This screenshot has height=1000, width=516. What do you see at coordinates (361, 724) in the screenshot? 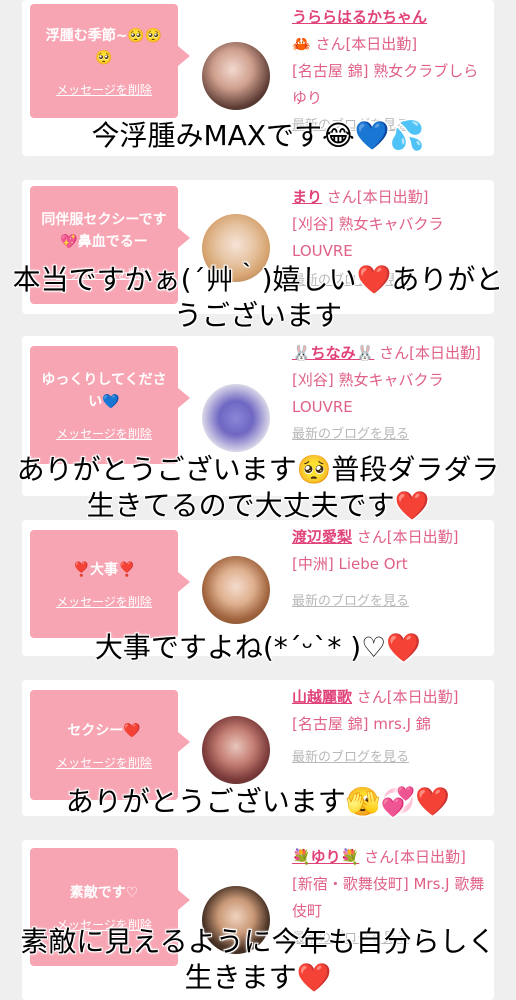
I see `shop-text: [名古屋 錦] mrs.J 錦` at bounding box center [361, 724].